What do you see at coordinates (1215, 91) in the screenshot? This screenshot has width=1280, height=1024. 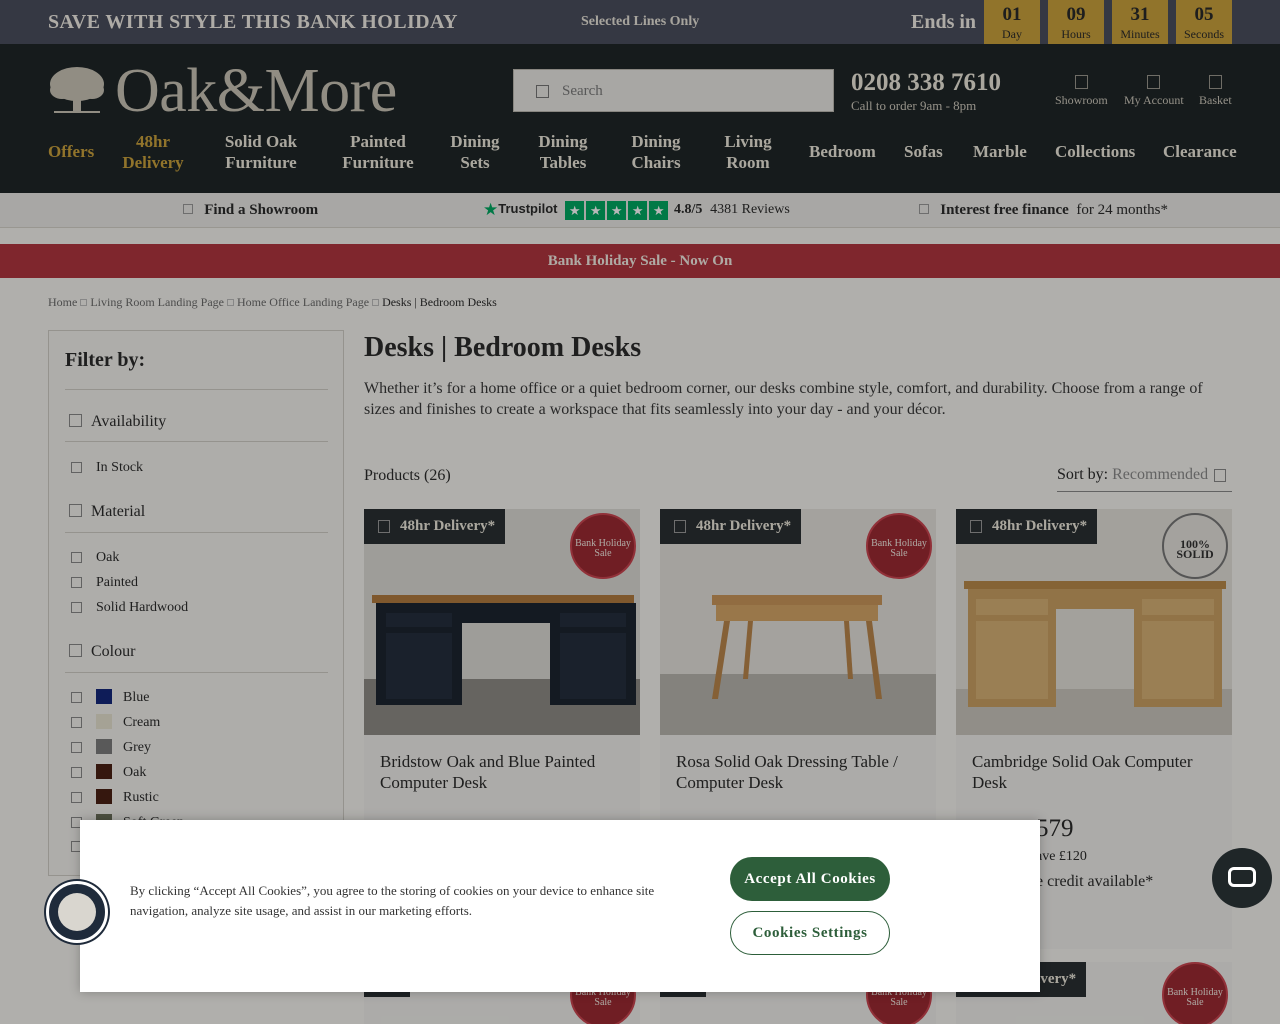 I see `basket-link: Basket` at bounding box center [1215, 91].